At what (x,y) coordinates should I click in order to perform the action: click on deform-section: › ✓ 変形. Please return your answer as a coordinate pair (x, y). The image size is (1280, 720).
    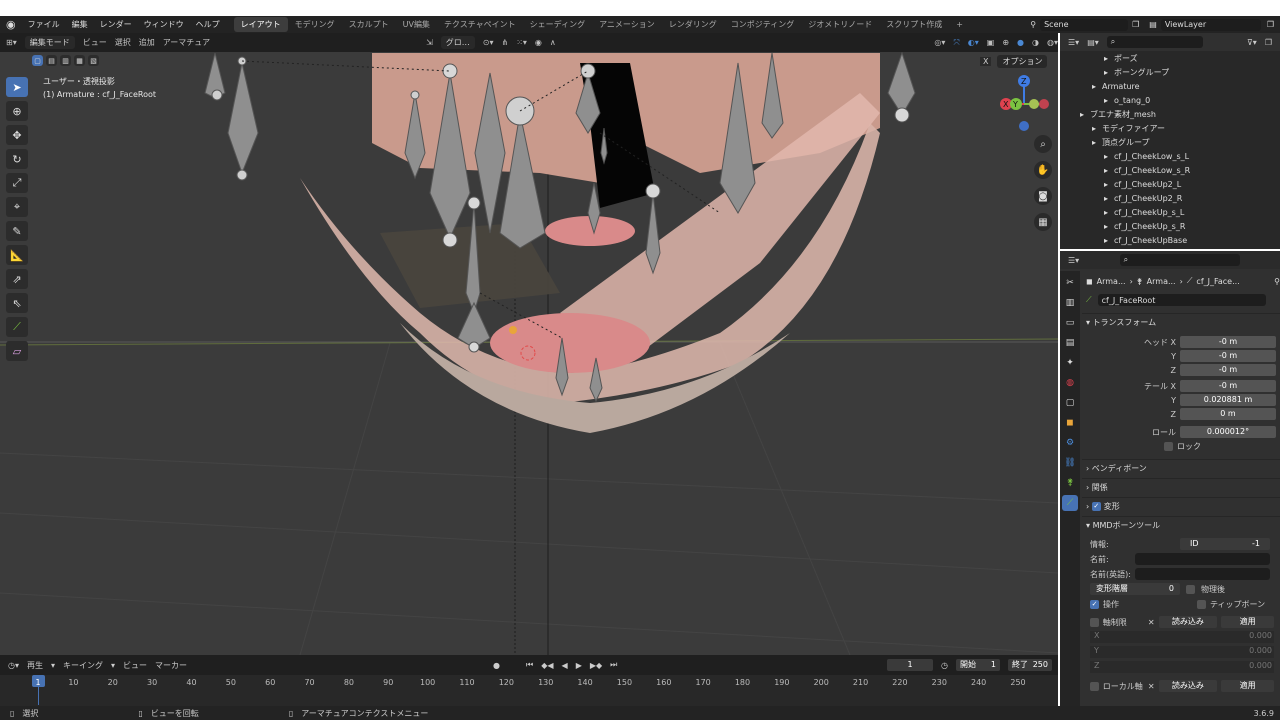
    Looking at the image, I should click on (1181, 506).